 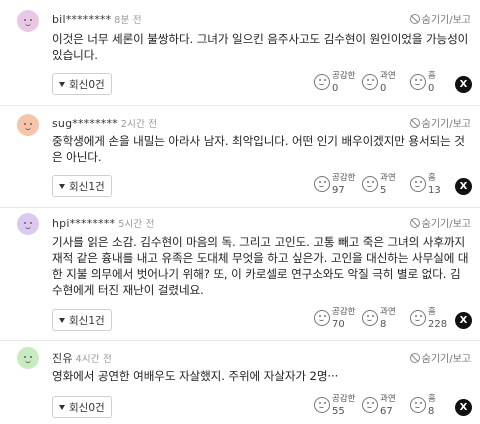 I want to click on reaction-empathy-button: 공감한 55, so click(x=336, y=408).